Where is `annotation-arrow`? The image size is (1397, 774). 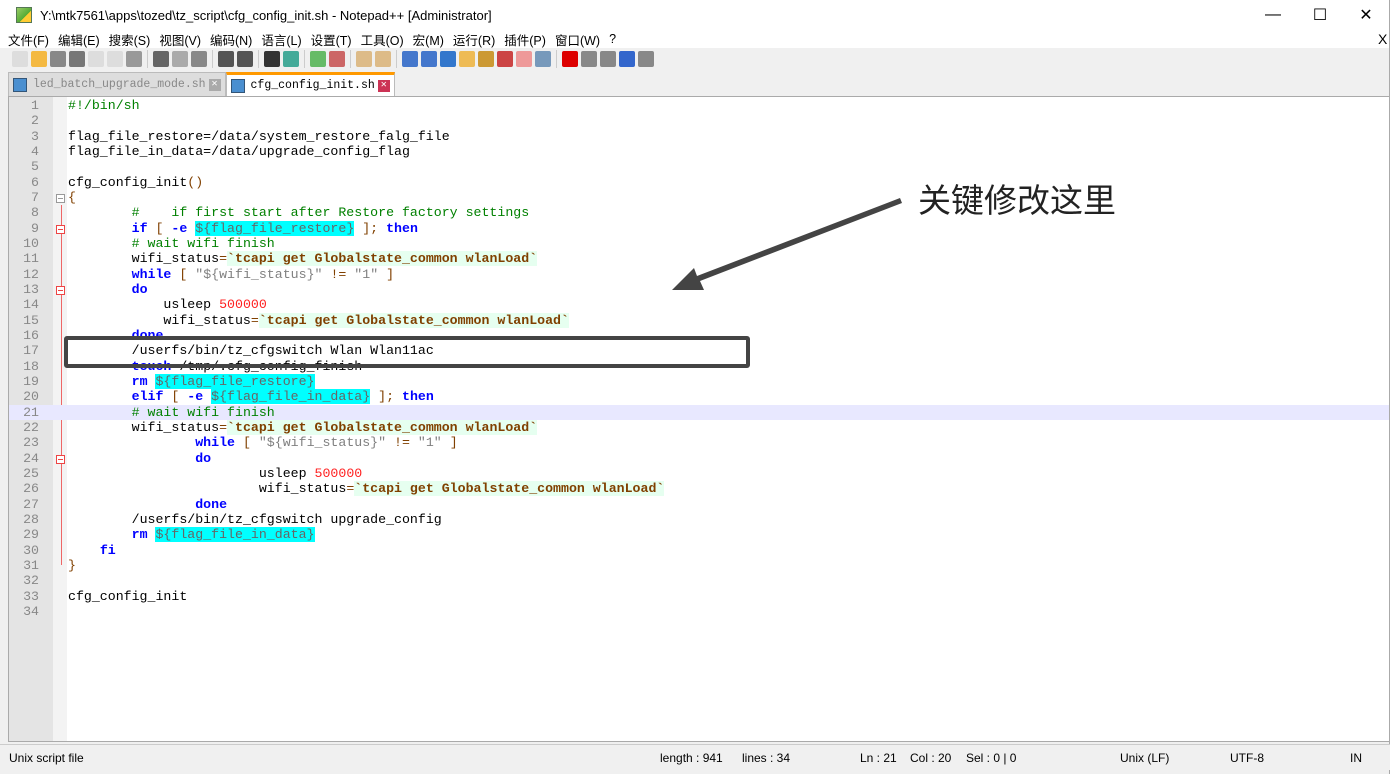
annotation-arrow is located at coordinates (787, 244).